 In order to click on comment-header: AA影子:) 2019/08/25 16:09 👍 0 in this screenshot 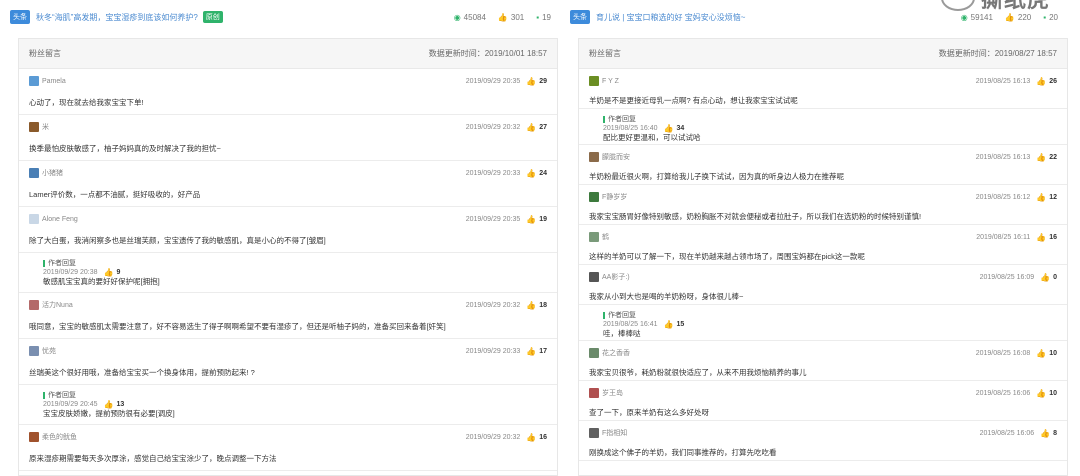, I will do `click(823, 277)`.